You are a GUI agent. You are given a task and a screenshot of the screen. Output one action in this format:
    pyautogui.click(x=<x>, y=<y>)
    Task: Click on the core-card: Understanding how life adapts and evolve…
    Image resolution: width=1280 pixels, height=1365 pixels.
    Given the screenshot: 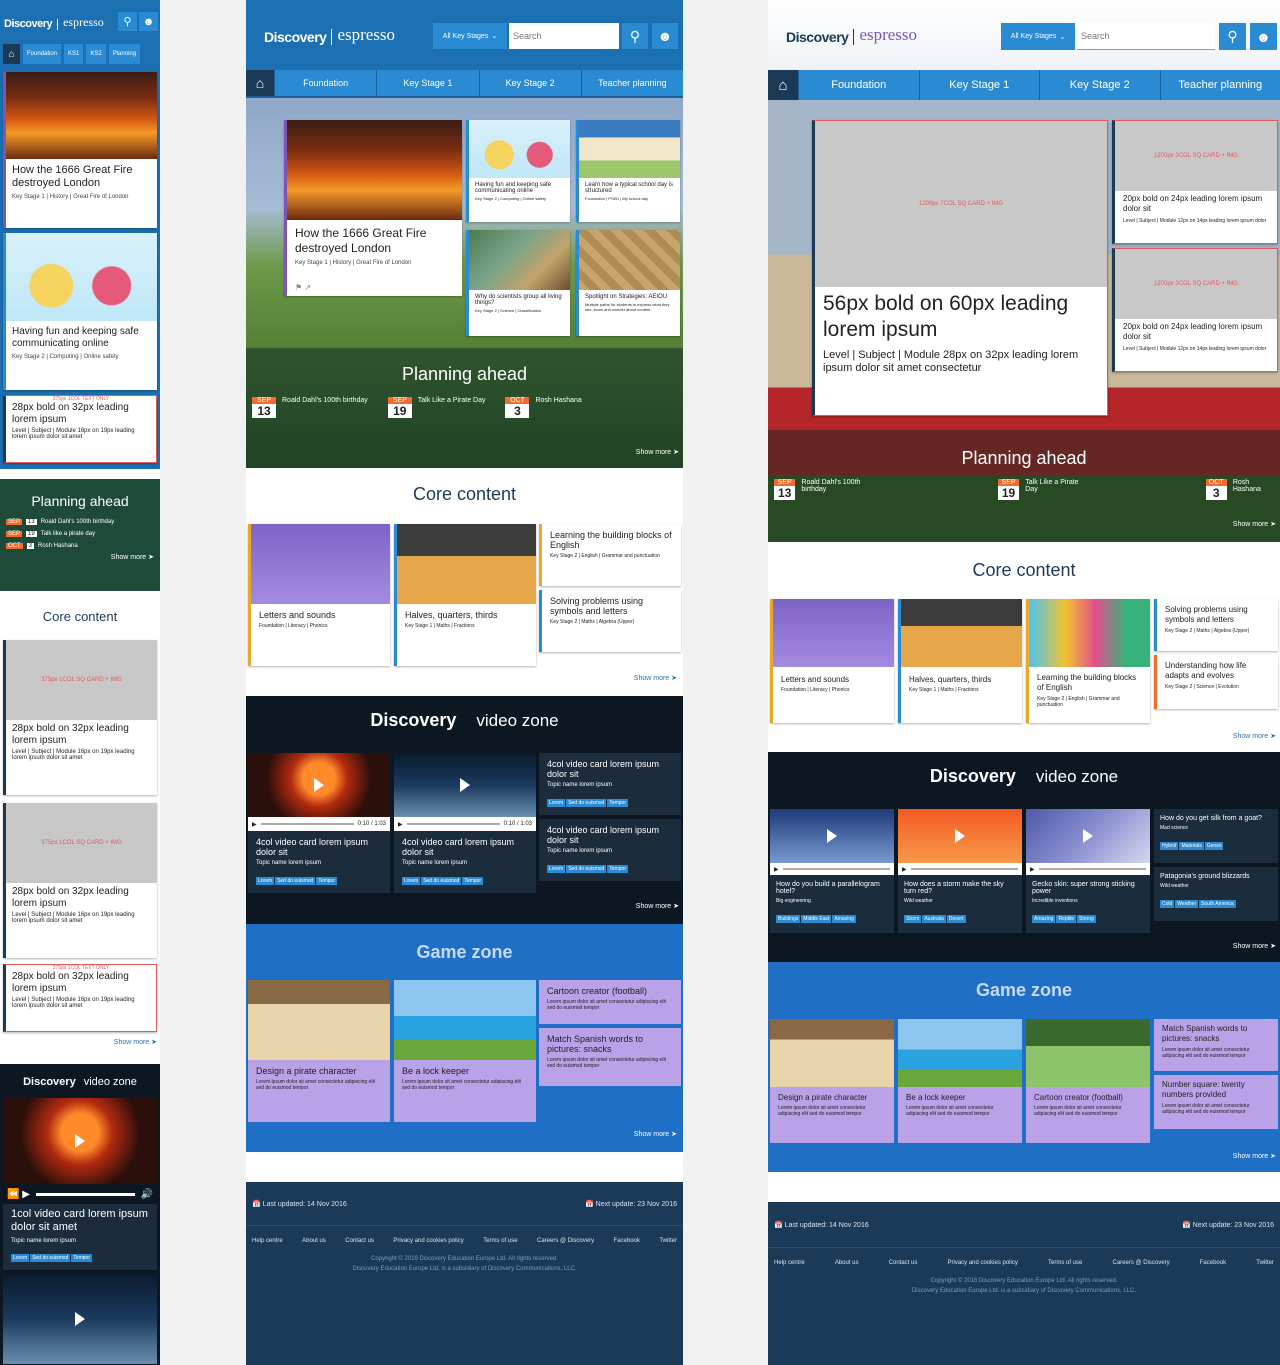 What is the action you would take?
    pyautogui.click(x=1216, y=682)
    